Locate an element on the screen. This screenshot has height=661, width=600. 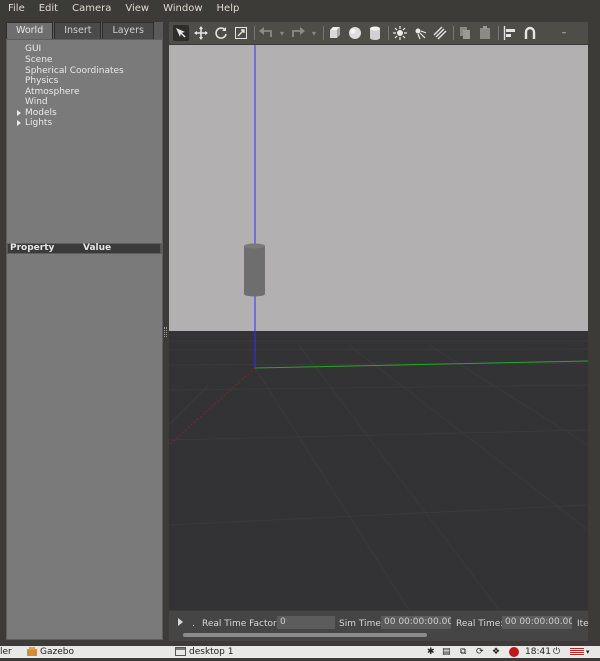
us-flag-icon is located at coordinates (577, 652).